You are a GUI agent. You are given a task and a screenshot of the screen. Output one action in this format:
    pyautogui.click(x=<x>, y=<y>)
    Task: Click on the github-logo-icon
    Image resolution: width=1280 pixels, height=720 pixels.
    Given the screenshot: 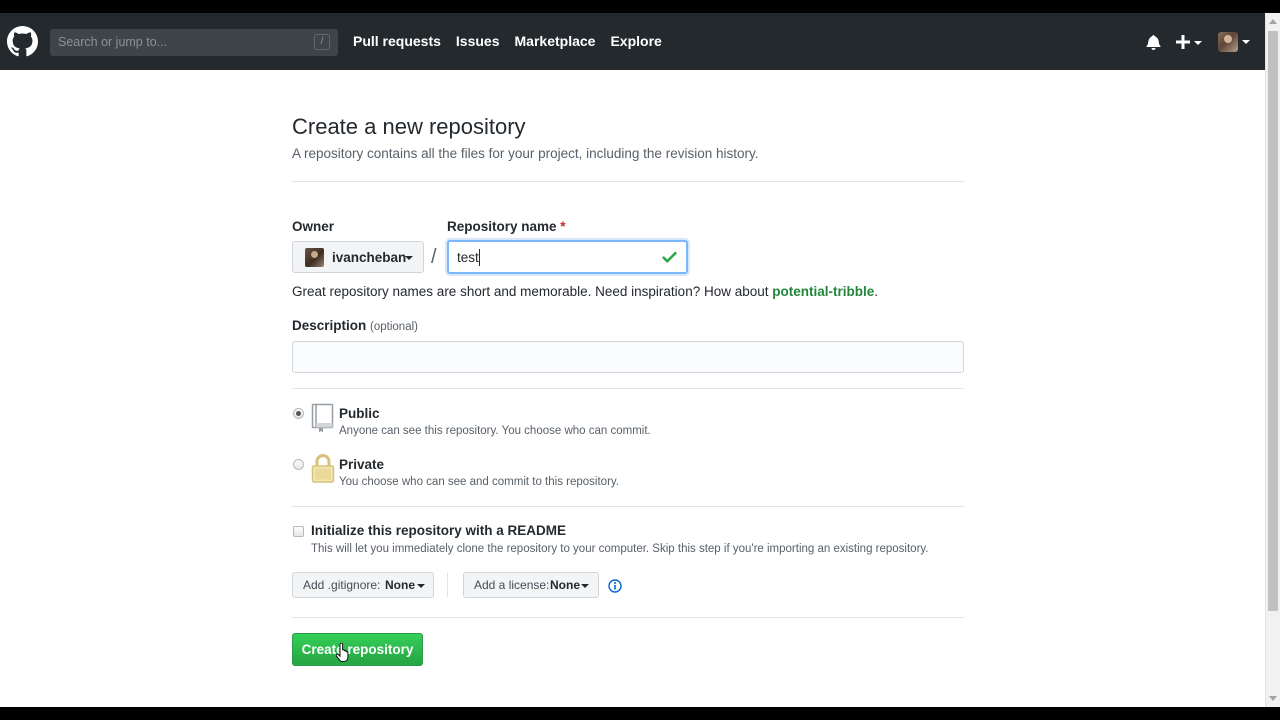 What is the action you would take?
    pyautogui.click(x=22, y=41)
    